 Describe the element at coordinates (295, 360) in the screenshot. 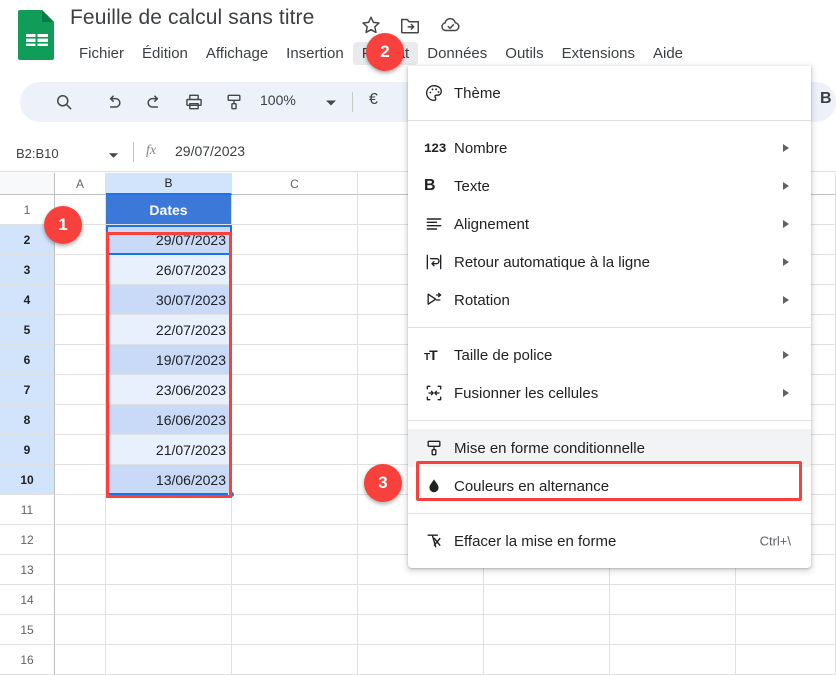

I see `cell-C6` at that location.